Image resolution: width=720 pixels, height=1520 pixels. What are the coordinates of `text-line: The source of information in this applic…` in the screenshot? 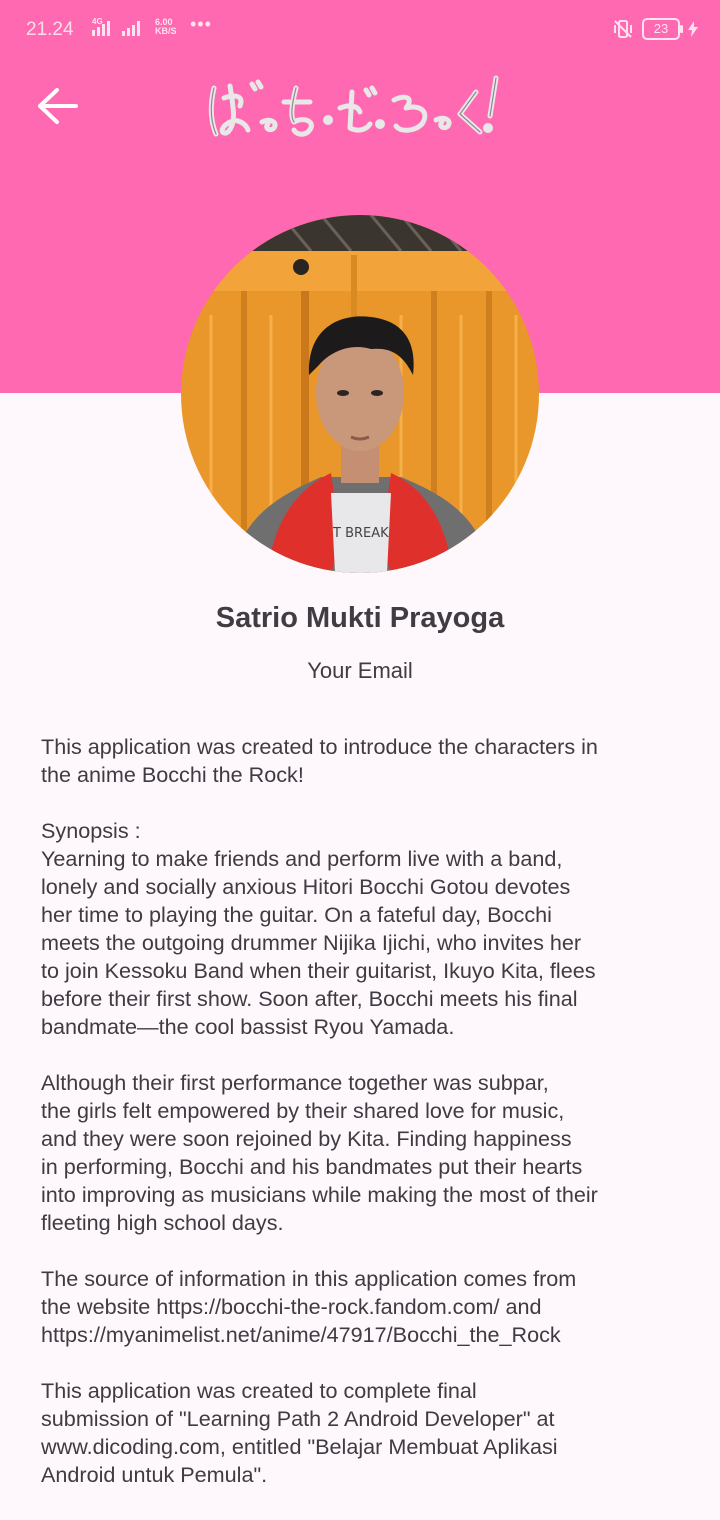 It's located at (309, 1278).